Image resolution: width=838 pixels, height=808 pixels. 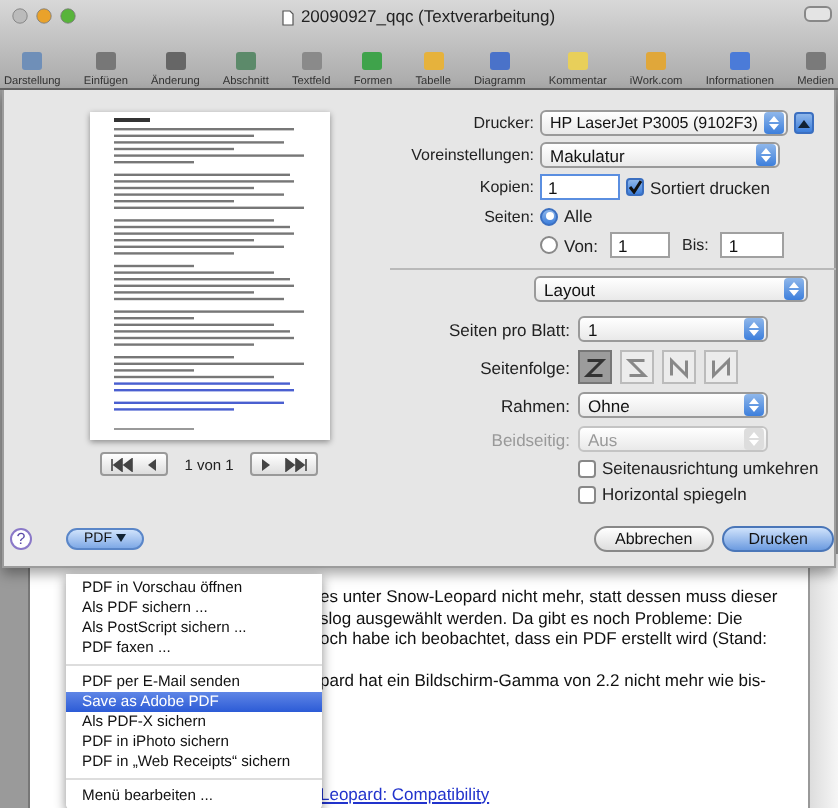 What do you see at coordinates (529, 439) in the screenshot?
I see `two-sided-label: Beidseitig:` at bounding box center [529, 439].